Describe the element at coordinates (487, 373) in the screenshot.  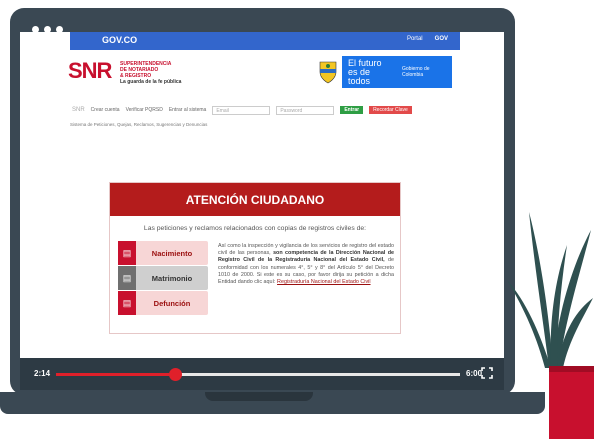
I see `fullscreen-icon` at that location.